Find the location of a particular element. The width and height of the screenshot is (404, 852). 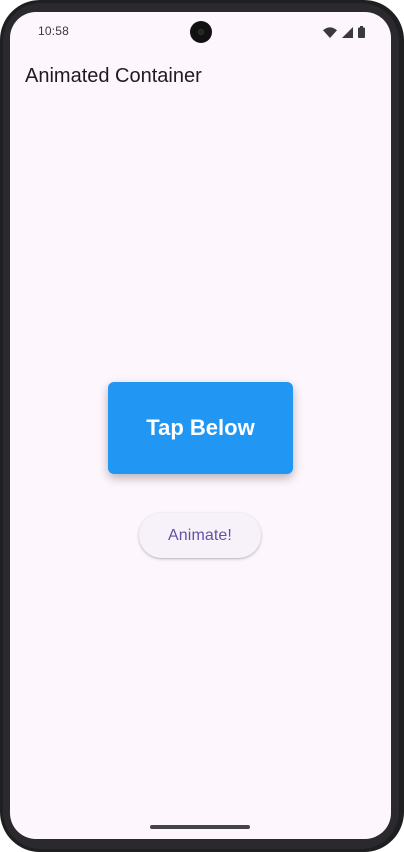

animate-button: Animate! is located at coordinates (200, 535).